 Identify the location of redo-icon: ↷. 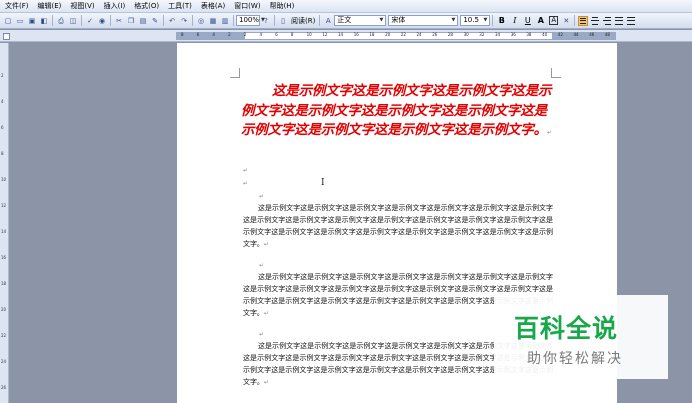
(184, 21).